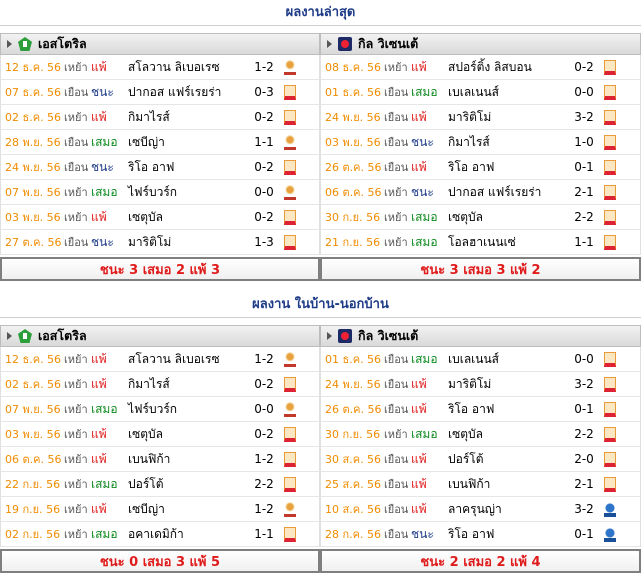  I want to click on match-row: 07 ธ.ค. 56 เยือน ชนะ ปากอส แฟร์เรยร่า 0-3, so click(160, 92).